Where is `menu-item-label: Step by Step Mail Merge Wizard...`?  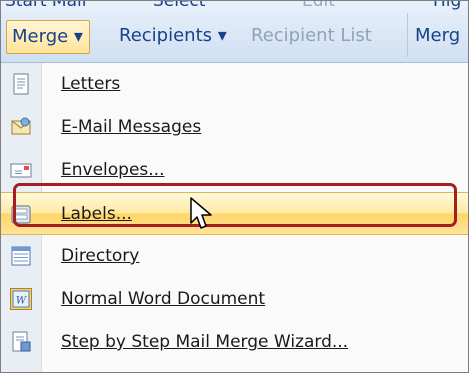
menu-item-label: Step by Step Mail Merge Wizard... is located at coordinates (205, 342).